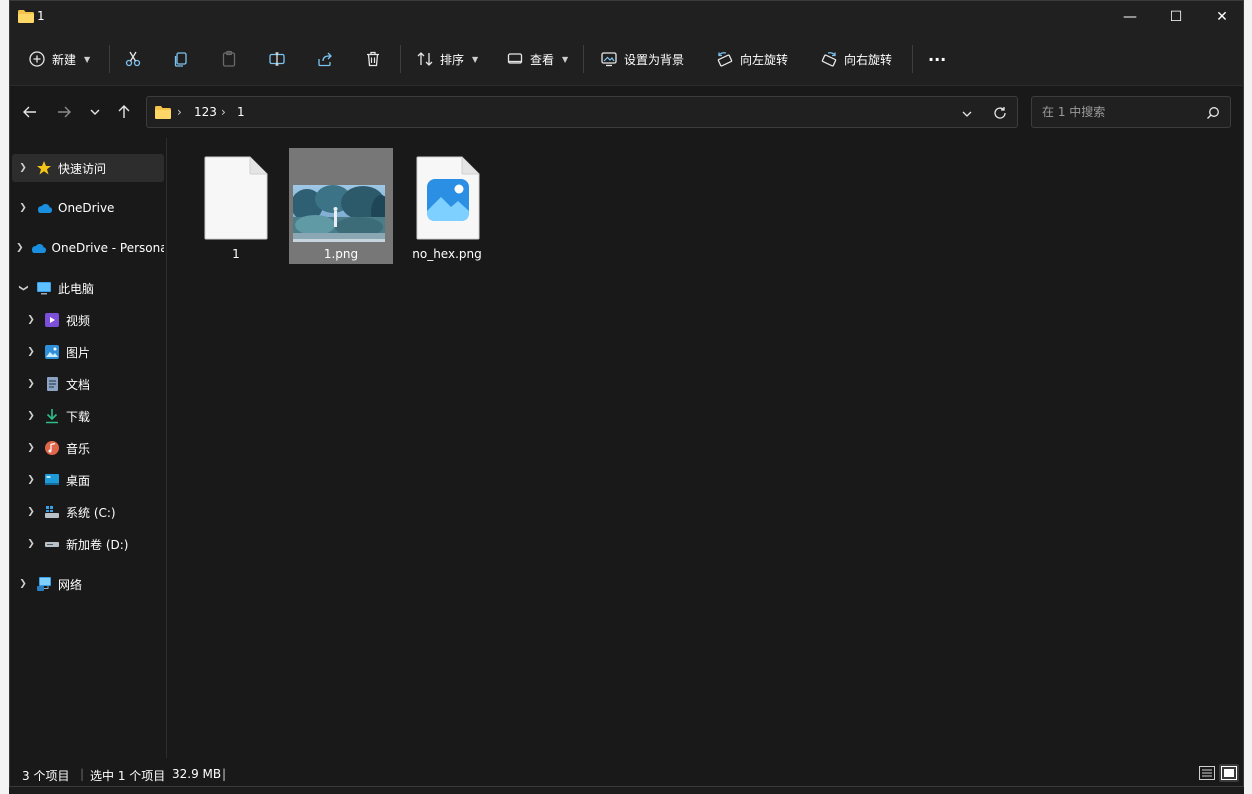 This screenshot has height=794, width=1252. Describe the element at coordinates (229, 59) in the screenshot. I see `paste-button` at that location.